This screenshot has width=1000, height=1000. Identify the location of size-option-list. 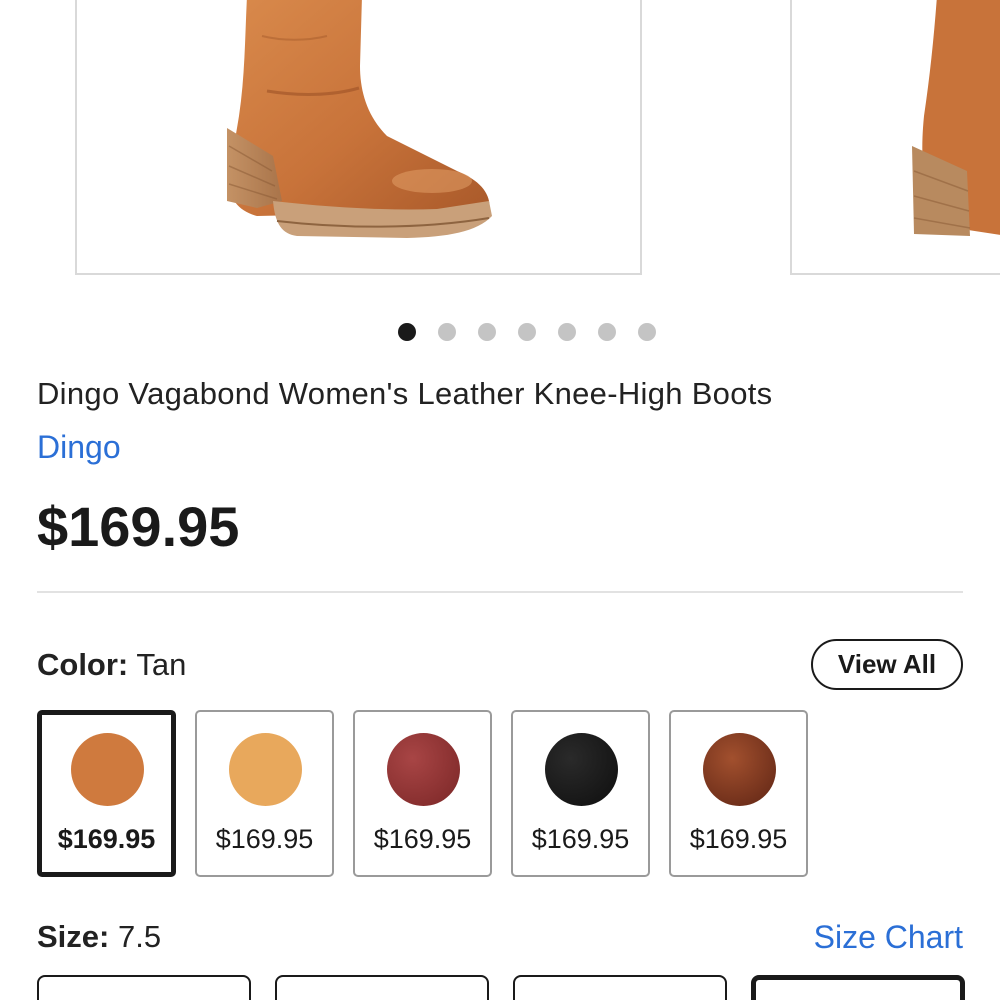
(501, 987).